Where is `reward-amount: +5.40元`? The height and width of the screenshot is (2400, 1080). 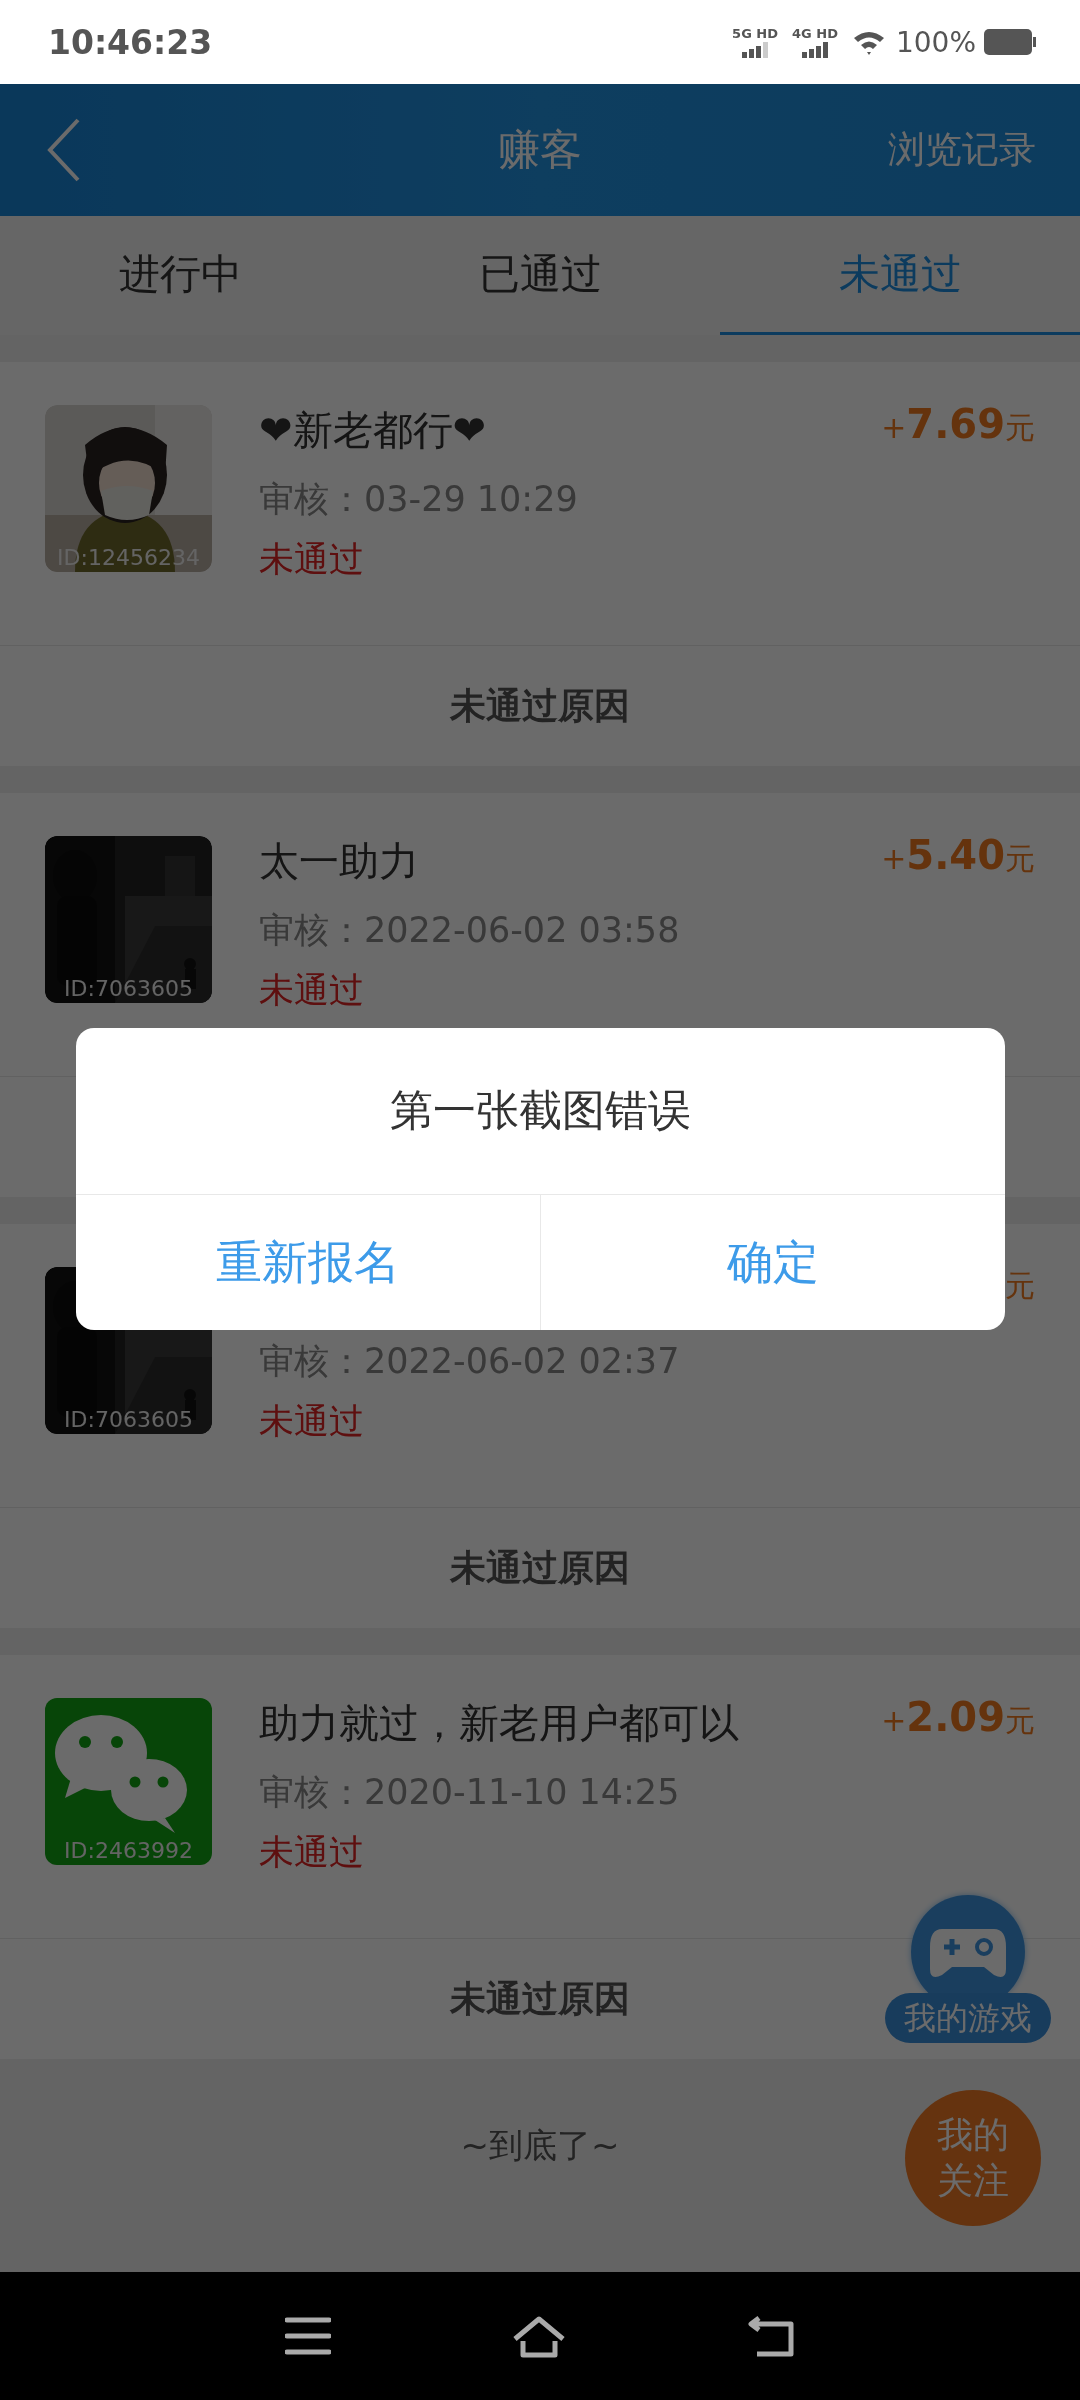
reward-amount: +5.40元 is located at coordinates (958, 855).